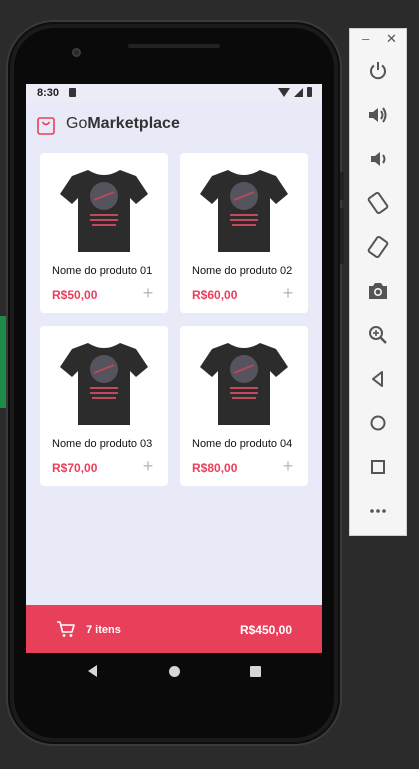 The height and width of the screenshot is (769, 419). Describe the element at coordinates (391, 39) in the screenshot. I see `close-button: ✕` at that location.